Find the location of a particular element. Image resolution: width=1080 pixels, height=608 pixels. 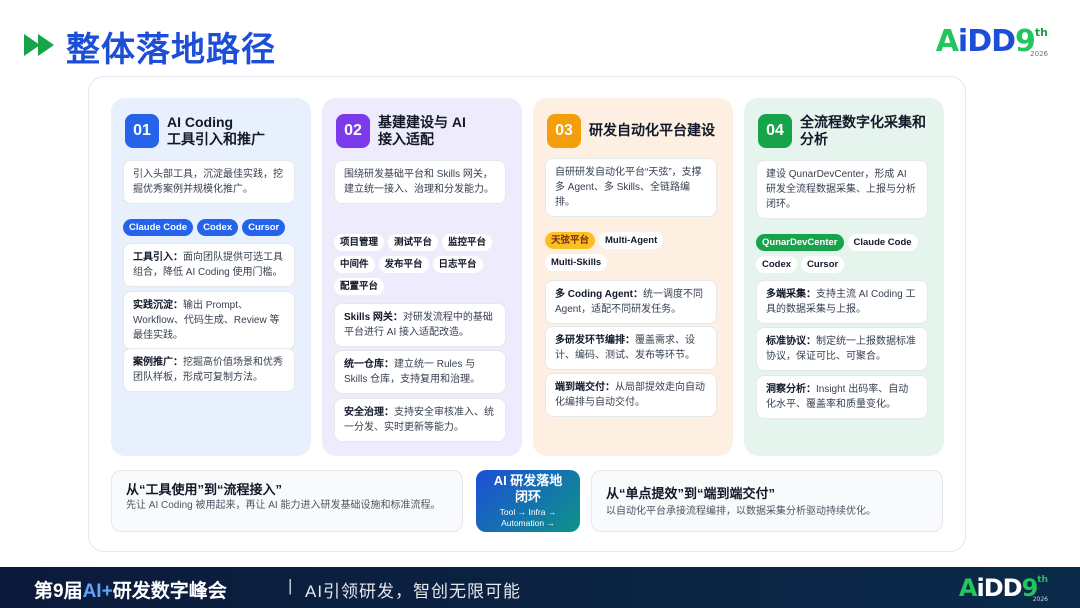

phase-title-line: 接入适配 is located at coordinates (406, 139).